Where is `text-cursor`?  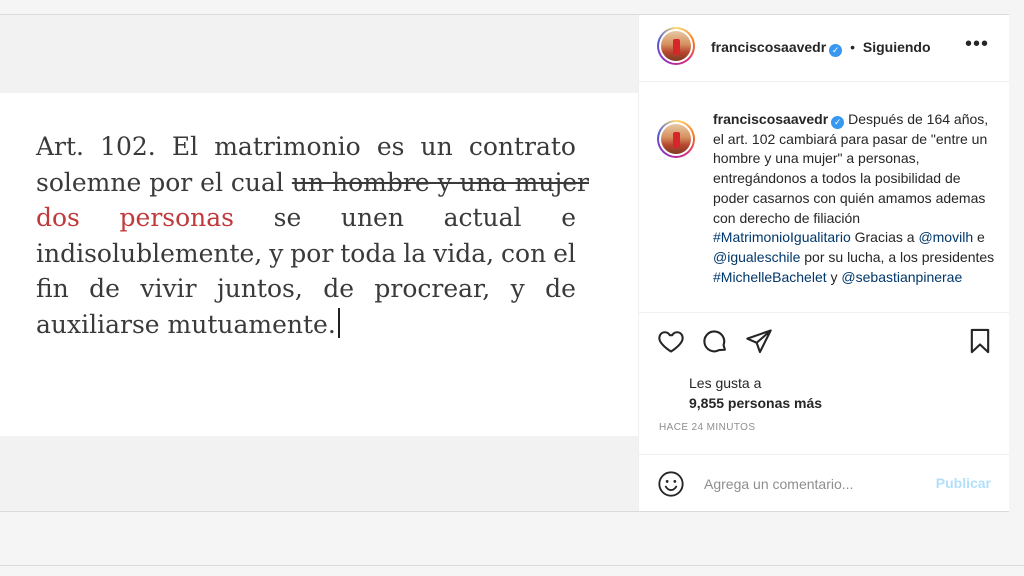
text-cursor is located at coordinates (338, 322).